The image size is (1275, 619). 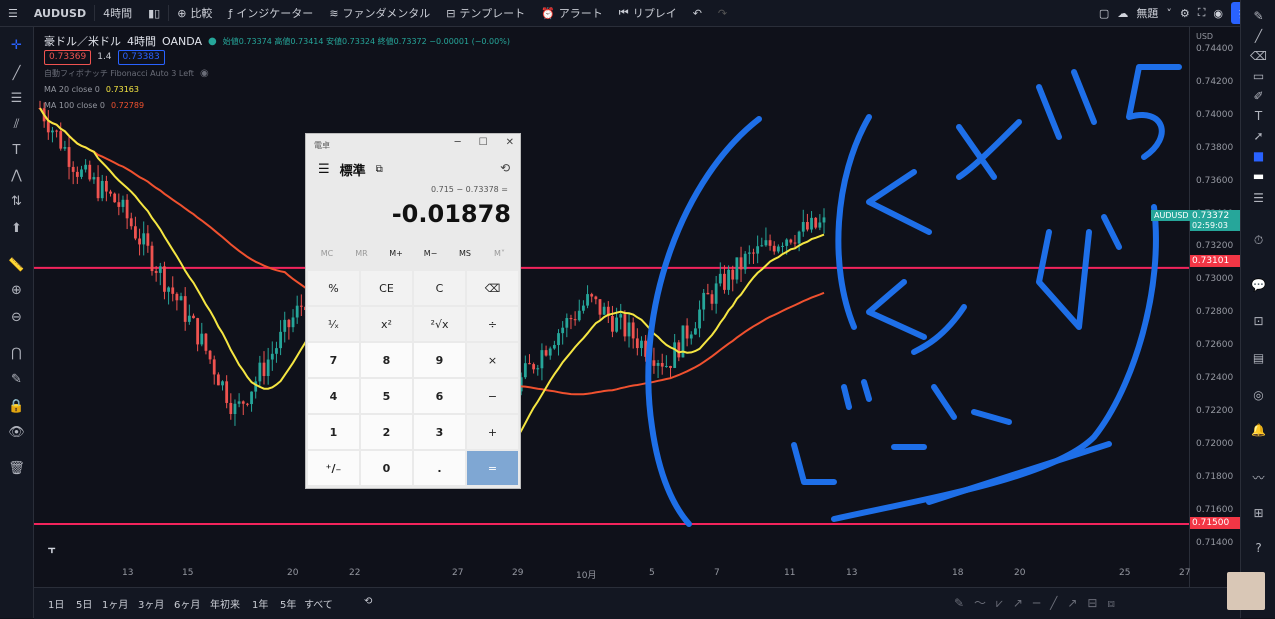 What do you see at coordinates (1258, 478) in the screenshot?
I see `hotlist-icon: 〰` at bounding box center [1258, 478].